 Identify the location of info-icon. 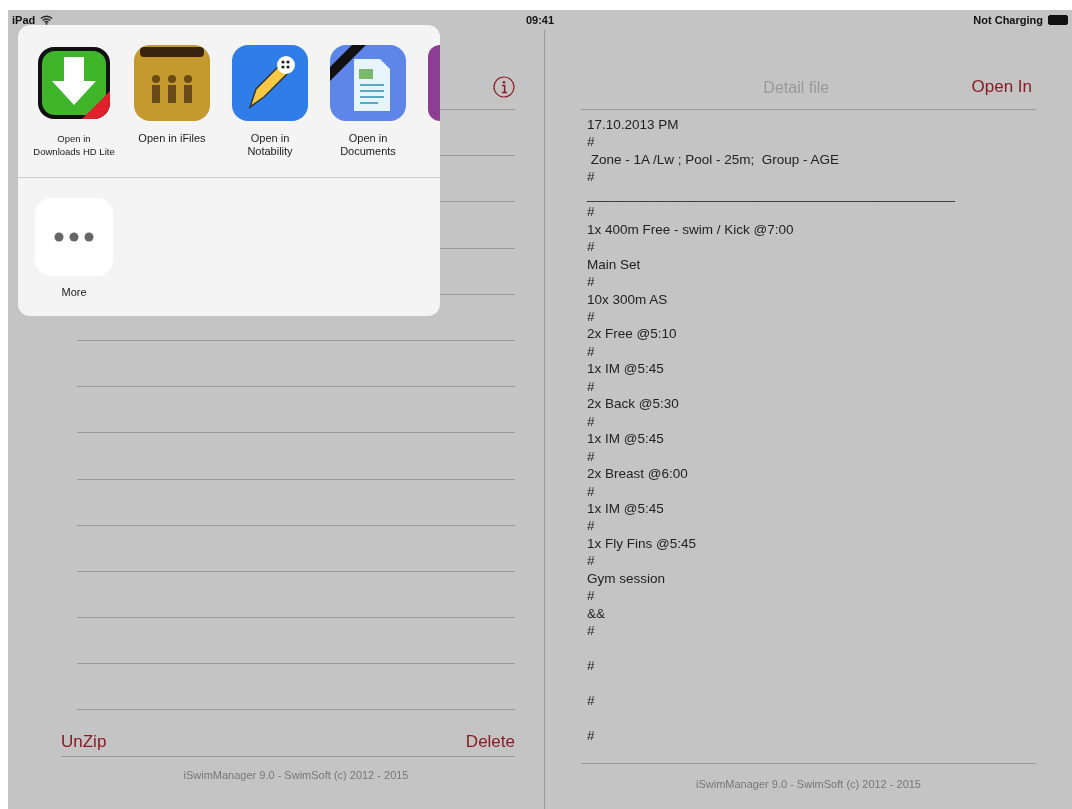
(504, 87).